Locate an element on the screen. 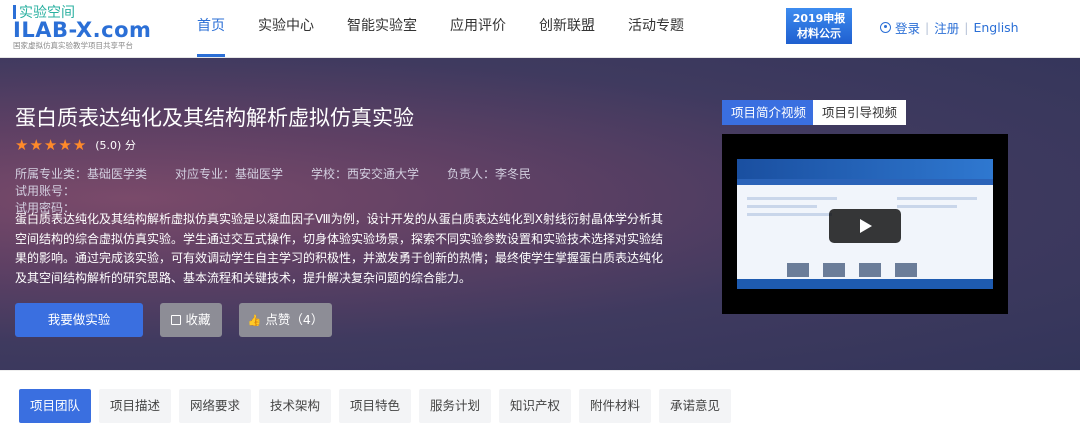 The image size is (1080, 438). nav-item-alliance: 创新联盟 is located at coordinates (567, 28).